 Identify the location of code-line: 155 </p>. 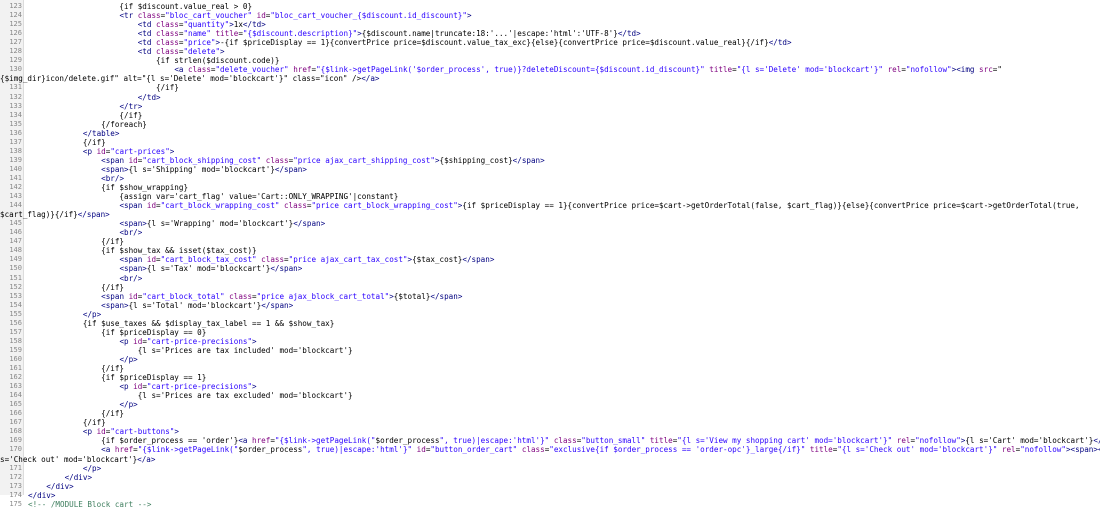
(550, 314).